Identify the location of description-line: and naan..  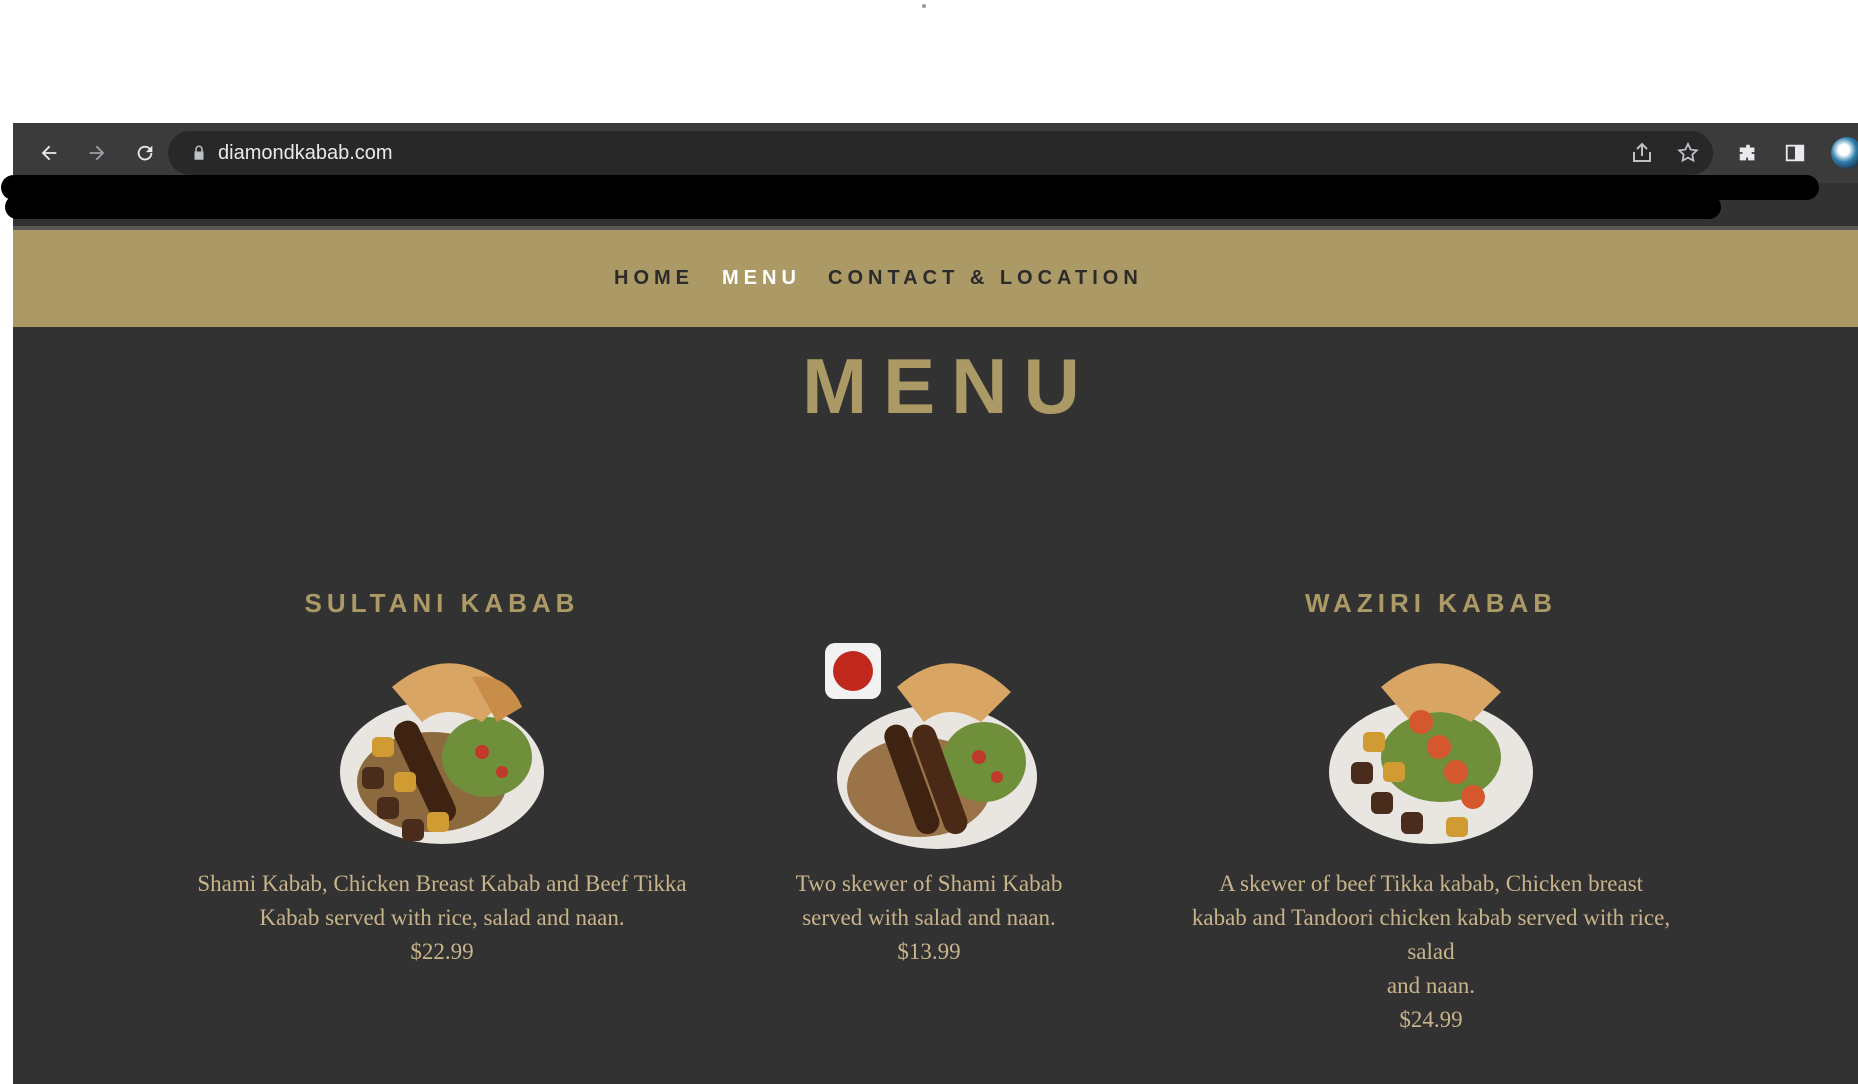
(1431, 985).